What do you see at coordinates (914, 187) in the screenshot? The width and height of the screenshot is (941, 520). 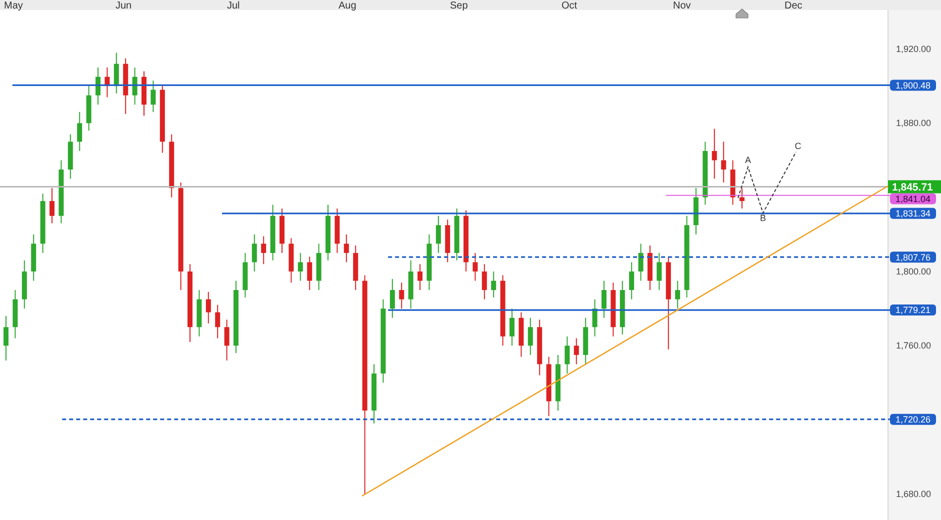 I see `last-price-label: 1,845.71` at bounding box center [914, 187].